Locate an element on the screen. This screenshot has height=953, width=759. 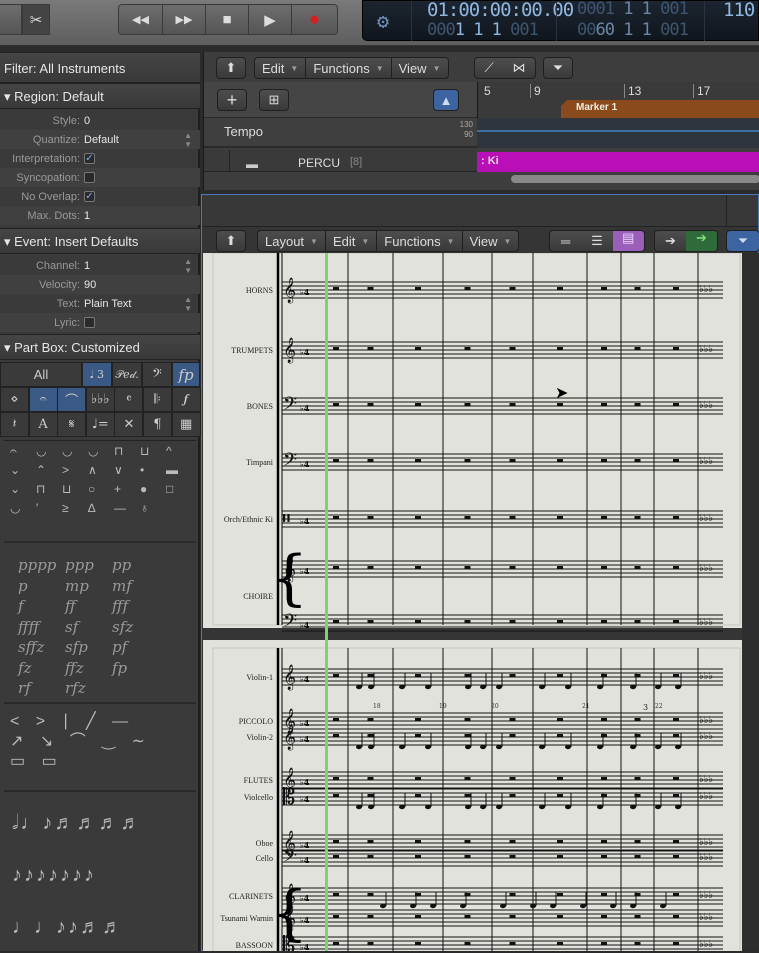
forward-button: ▶▶ is located at coordinates (184, 19).